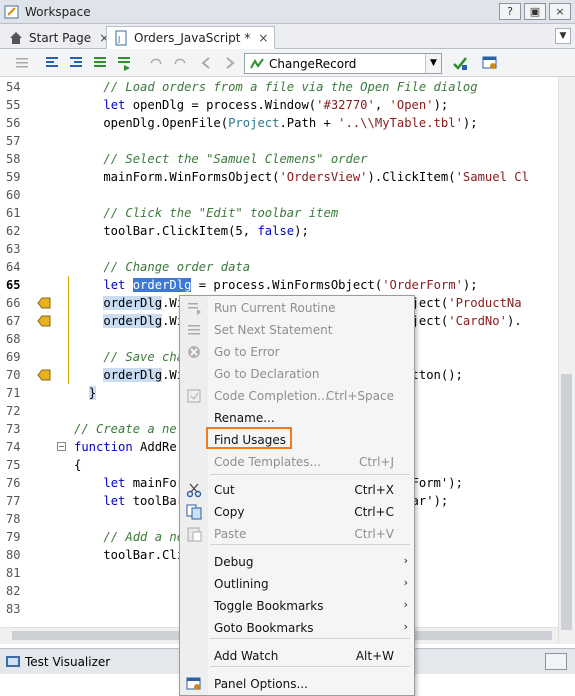 The width and height of the screenshot is (575, 696). I want to click on code-token: '#32770', so click(345, 105).